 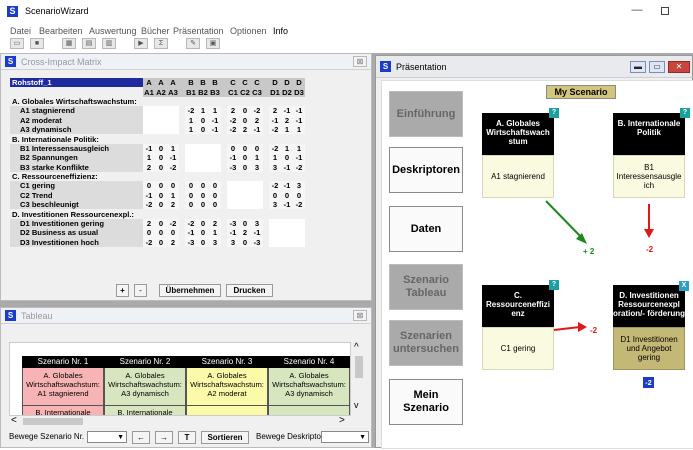 I want to click on scenario-cell: B. Internationale, so click(x=145, y=410).